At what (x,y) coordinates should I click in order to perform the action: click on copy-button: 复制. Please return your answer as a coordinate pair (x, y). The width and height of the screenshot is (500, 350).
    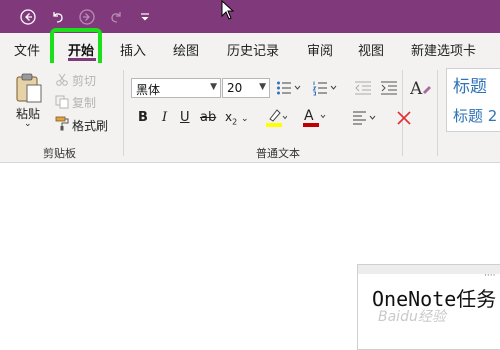
    Looking at the image, I should click on (84, 102).